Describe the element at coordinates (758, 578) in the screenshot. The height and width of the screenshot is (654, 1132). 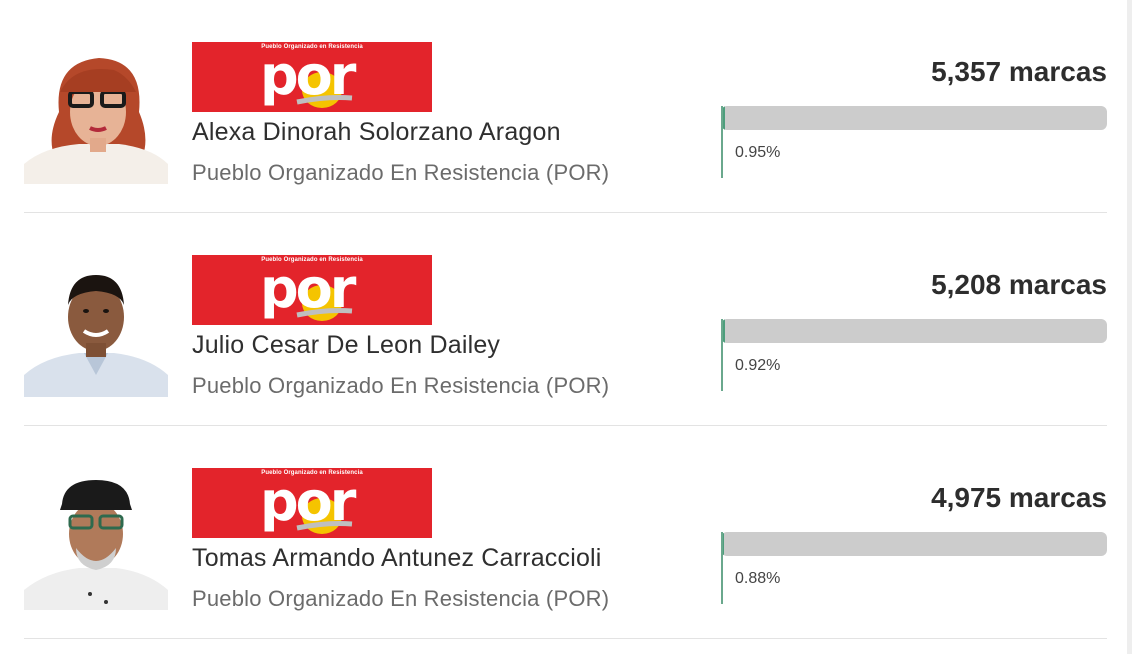
I see `vote-percent: 0.88%` at that location.